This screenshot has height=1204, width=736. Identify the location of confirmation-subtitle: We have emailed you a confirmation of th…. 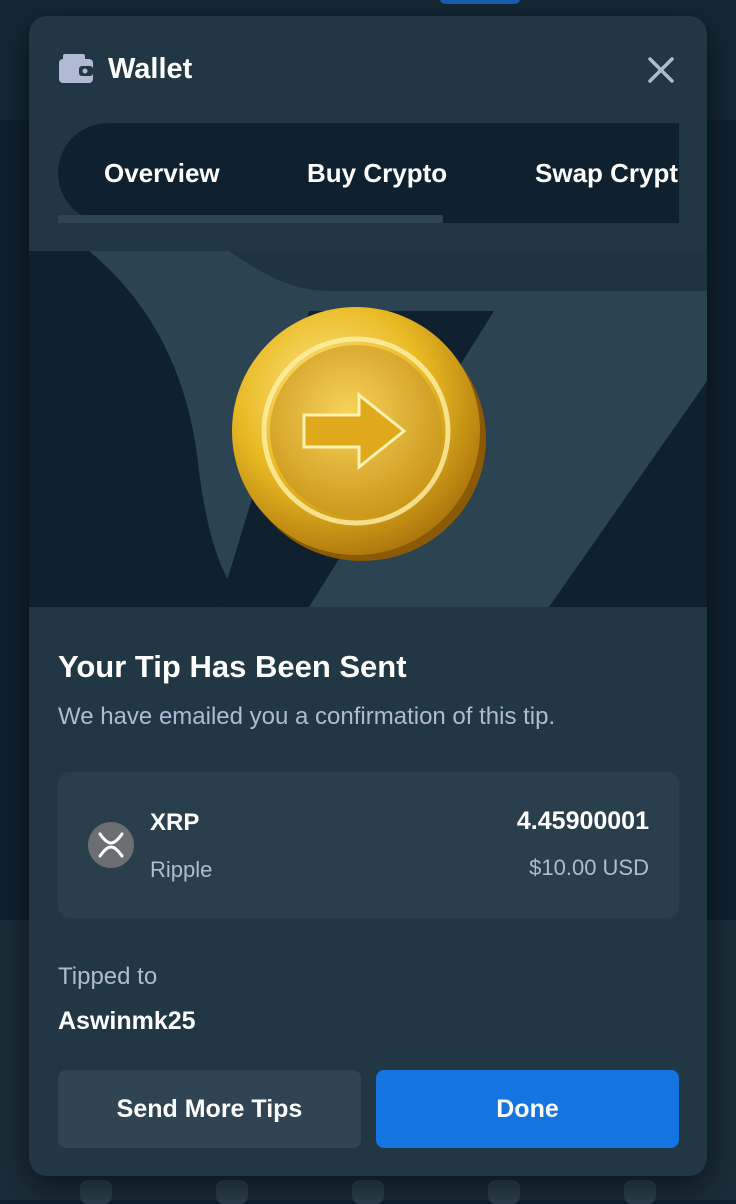
(307, 716).